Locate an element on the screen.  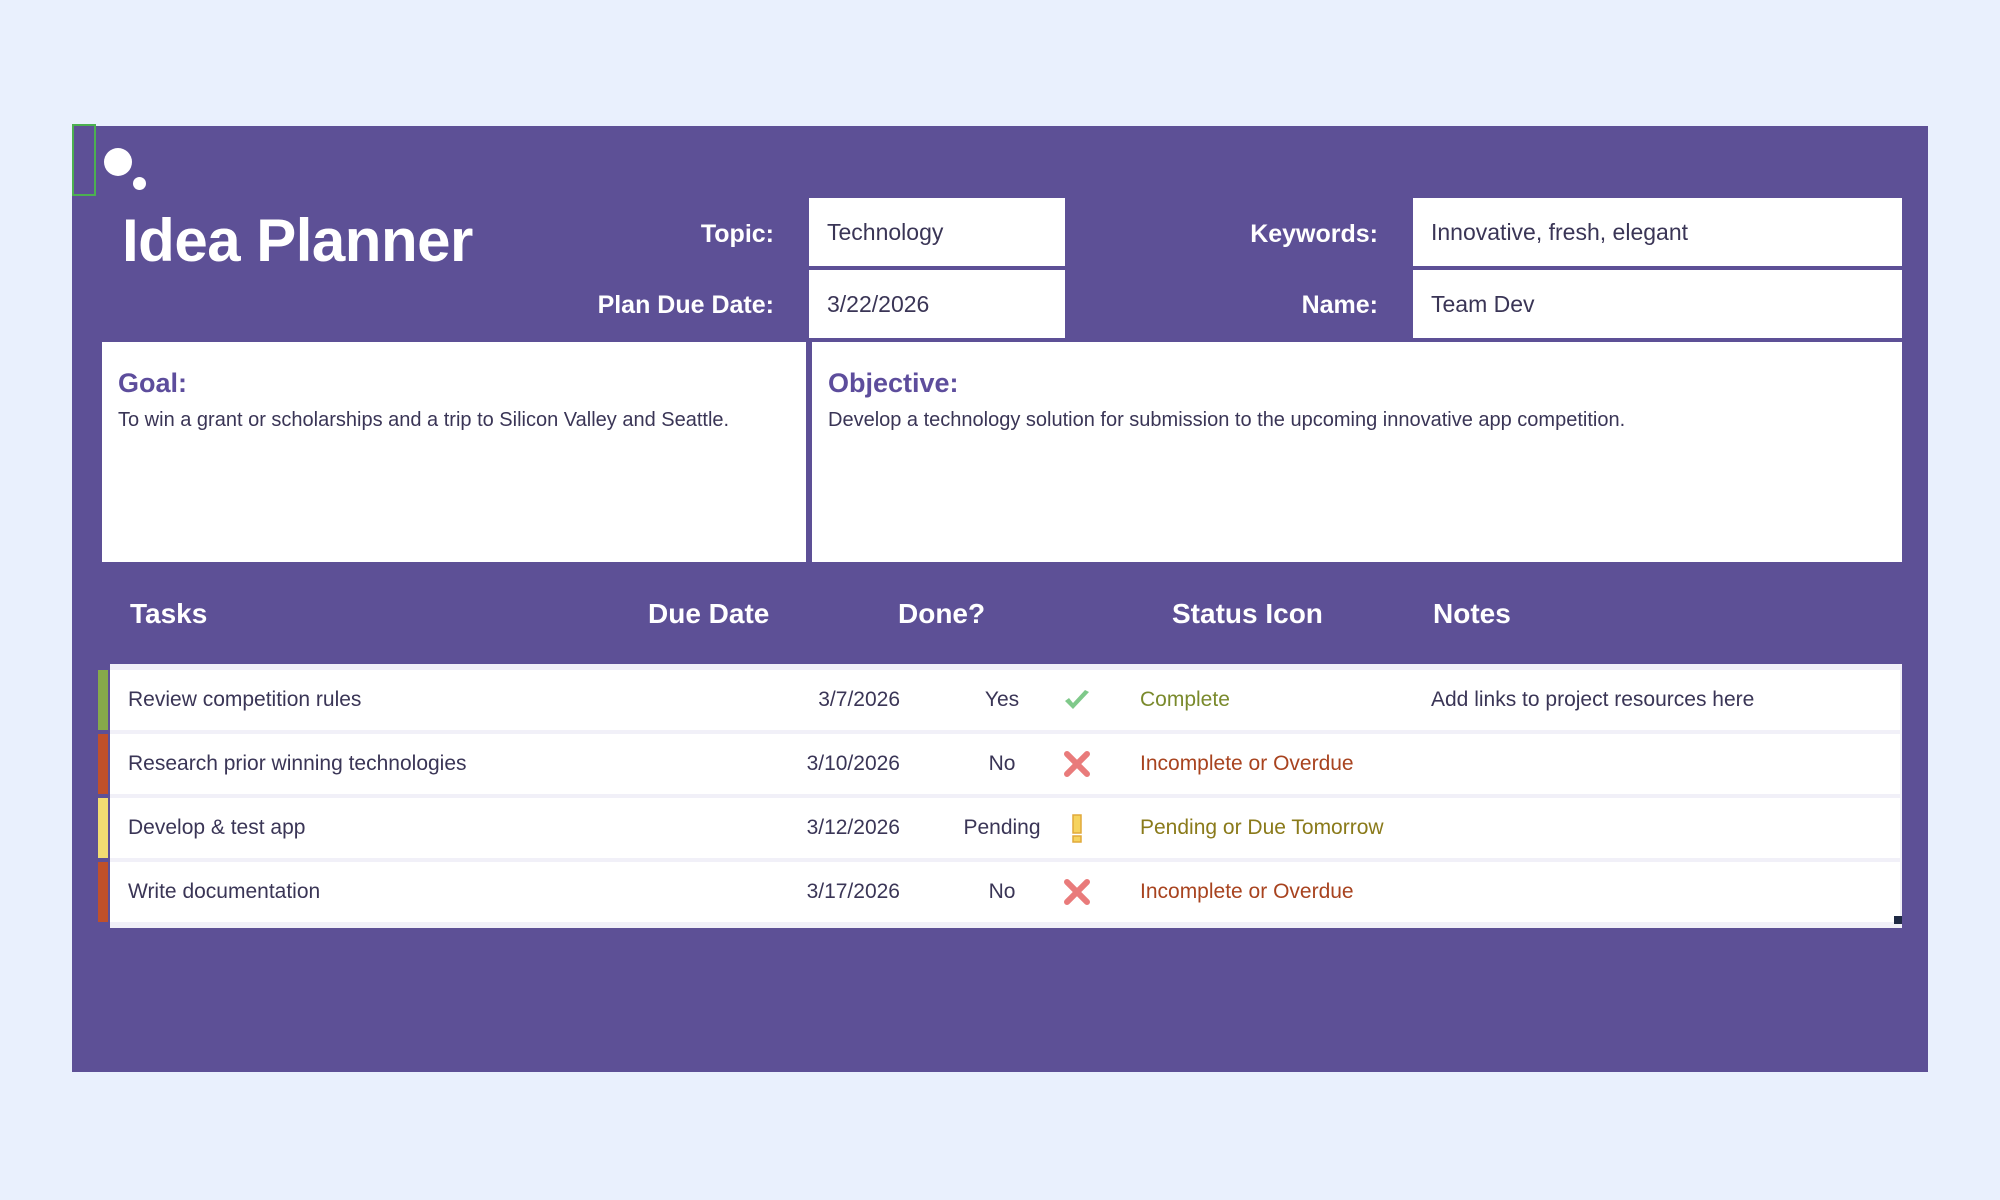
task-cell: Review competition rules is located at coordinates (244, 700).